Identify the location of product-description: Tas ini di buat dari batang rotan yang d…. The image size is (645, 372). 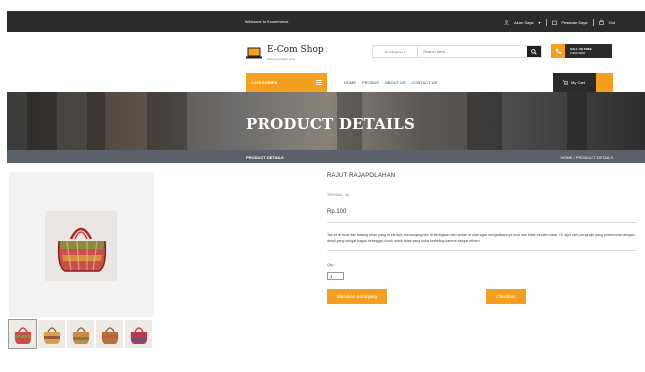
(481, 238).